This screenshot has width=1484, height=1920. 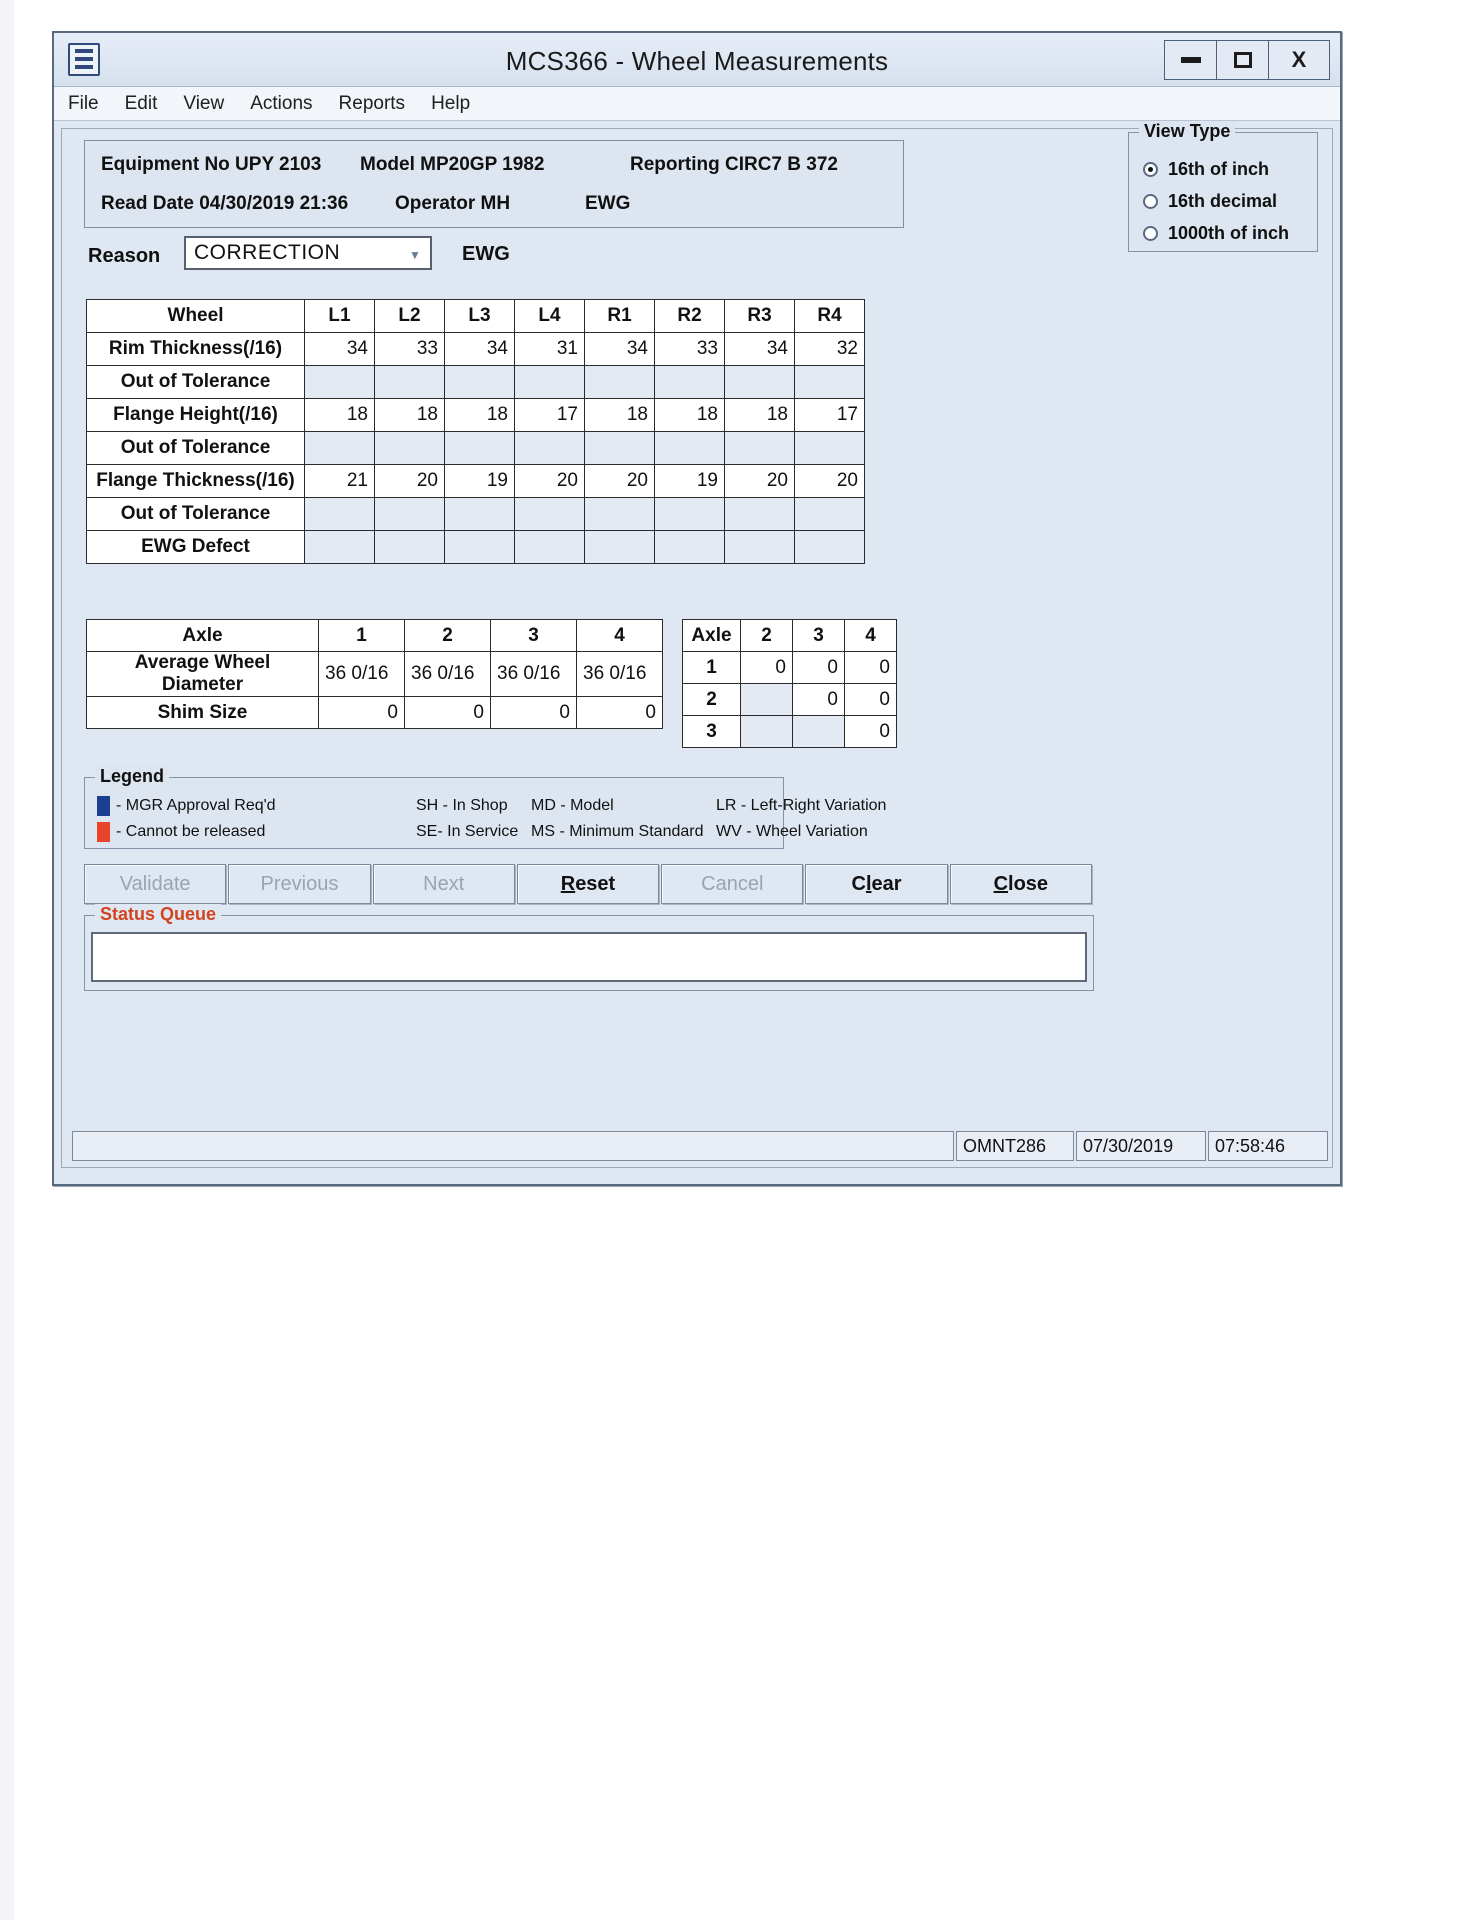 I want to click on variation-col-header-2: 2, so click(x=766, y=635).